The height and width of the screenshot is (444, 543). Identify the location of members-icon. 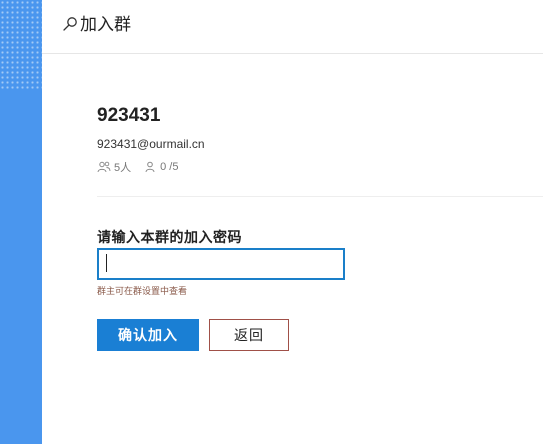
(104, 167).